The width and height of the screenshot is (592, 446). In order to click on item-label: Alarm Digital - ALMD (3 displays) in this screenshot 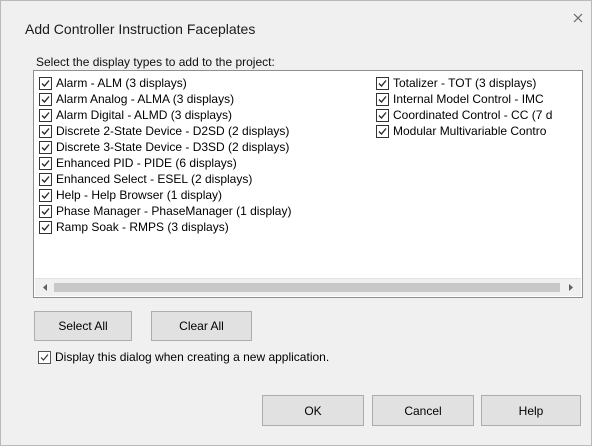, I will do `click(144, 115)`.